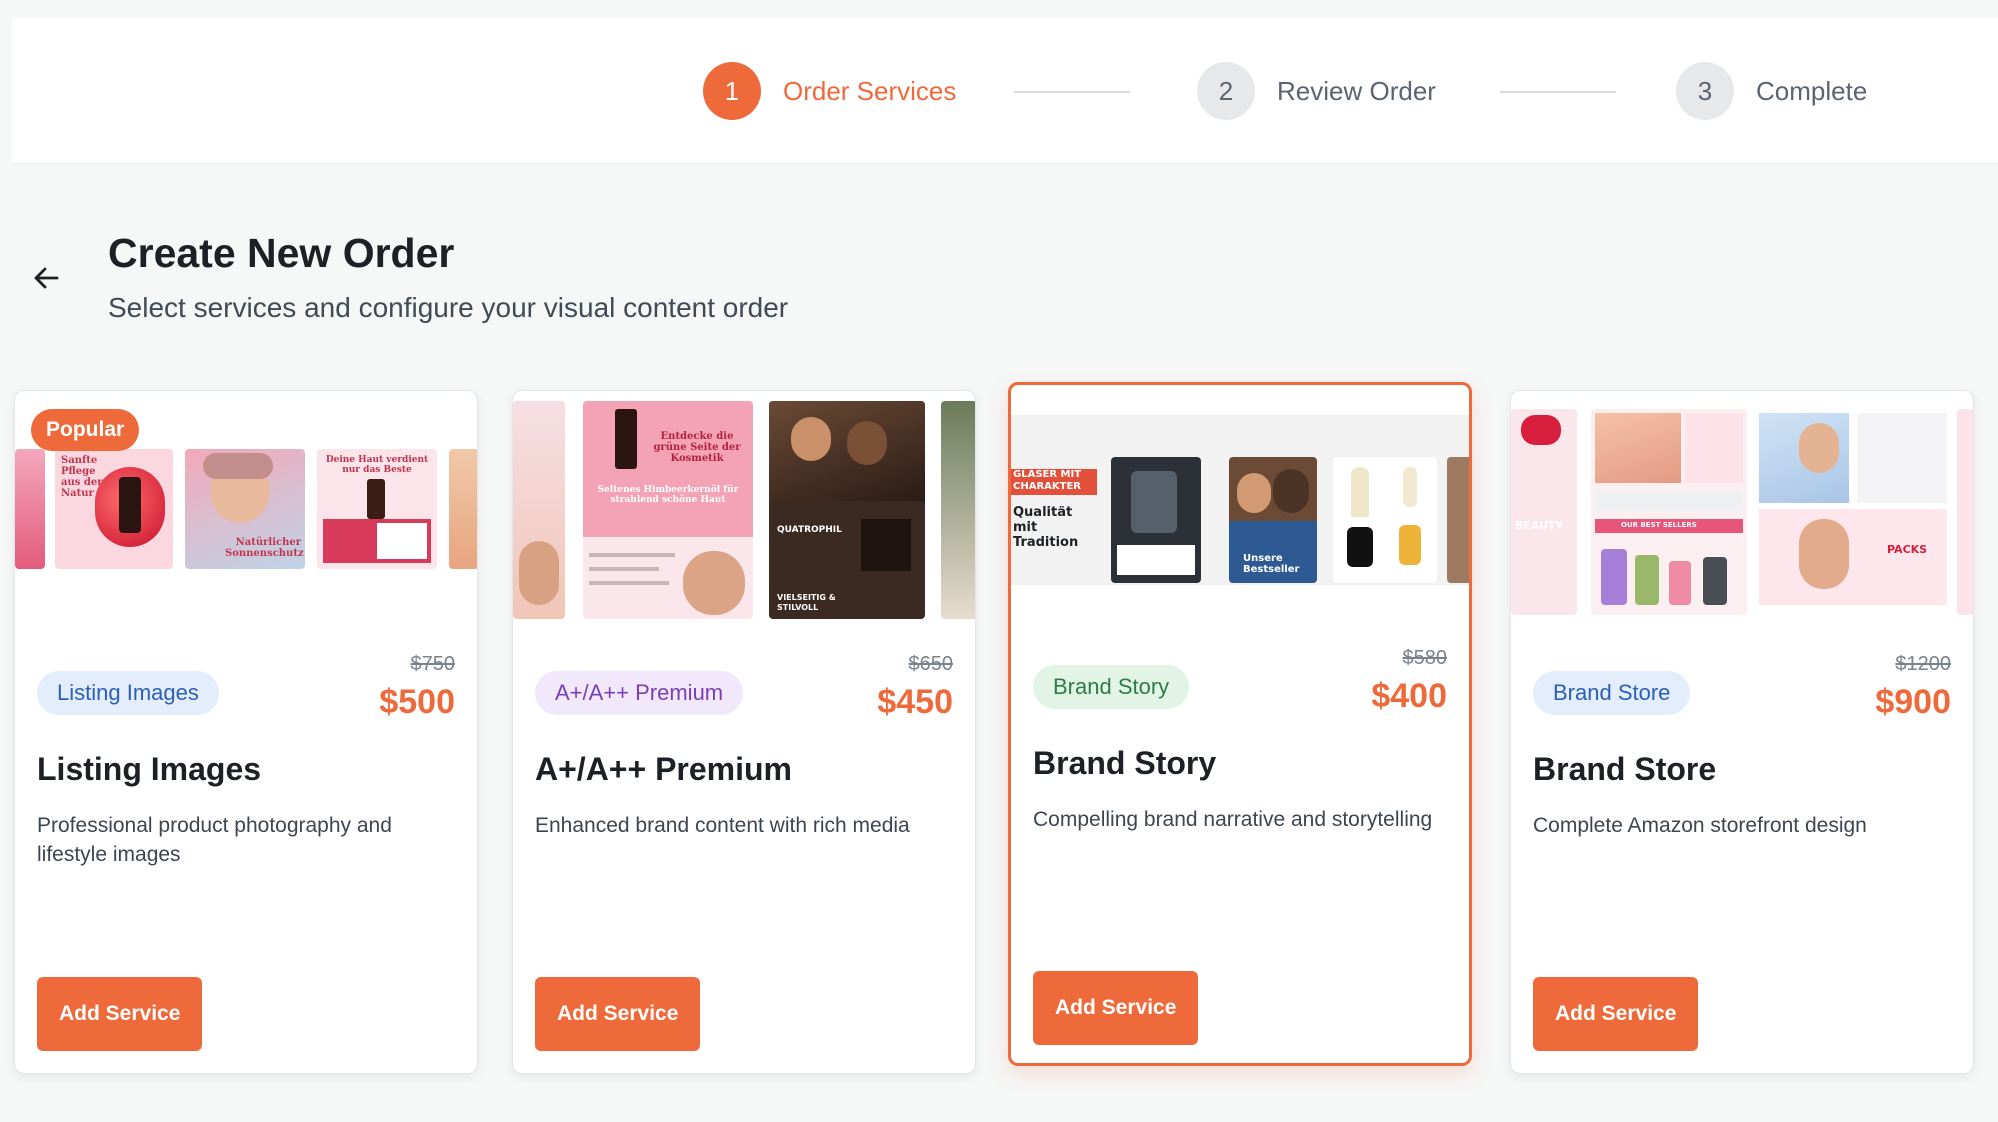 This screenshot has height=1122, width=1998. What do you see at coordinates (1047, 480) in the screenshot?
I see `thumbnail-caption: GLÄSER MIT CHARAKTER` at bounding box center [1047, 480].